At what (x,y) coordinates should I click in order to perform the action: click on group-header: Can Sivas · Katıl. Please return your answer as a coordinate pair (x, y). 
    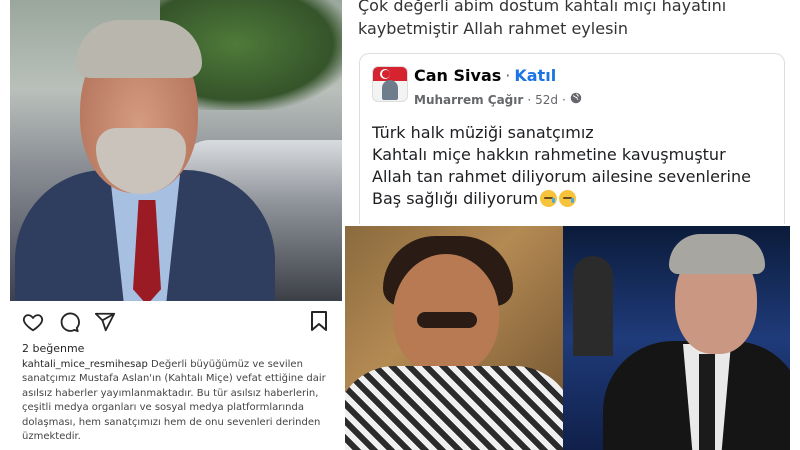
    Looking at the image, I should click on (485, 75).